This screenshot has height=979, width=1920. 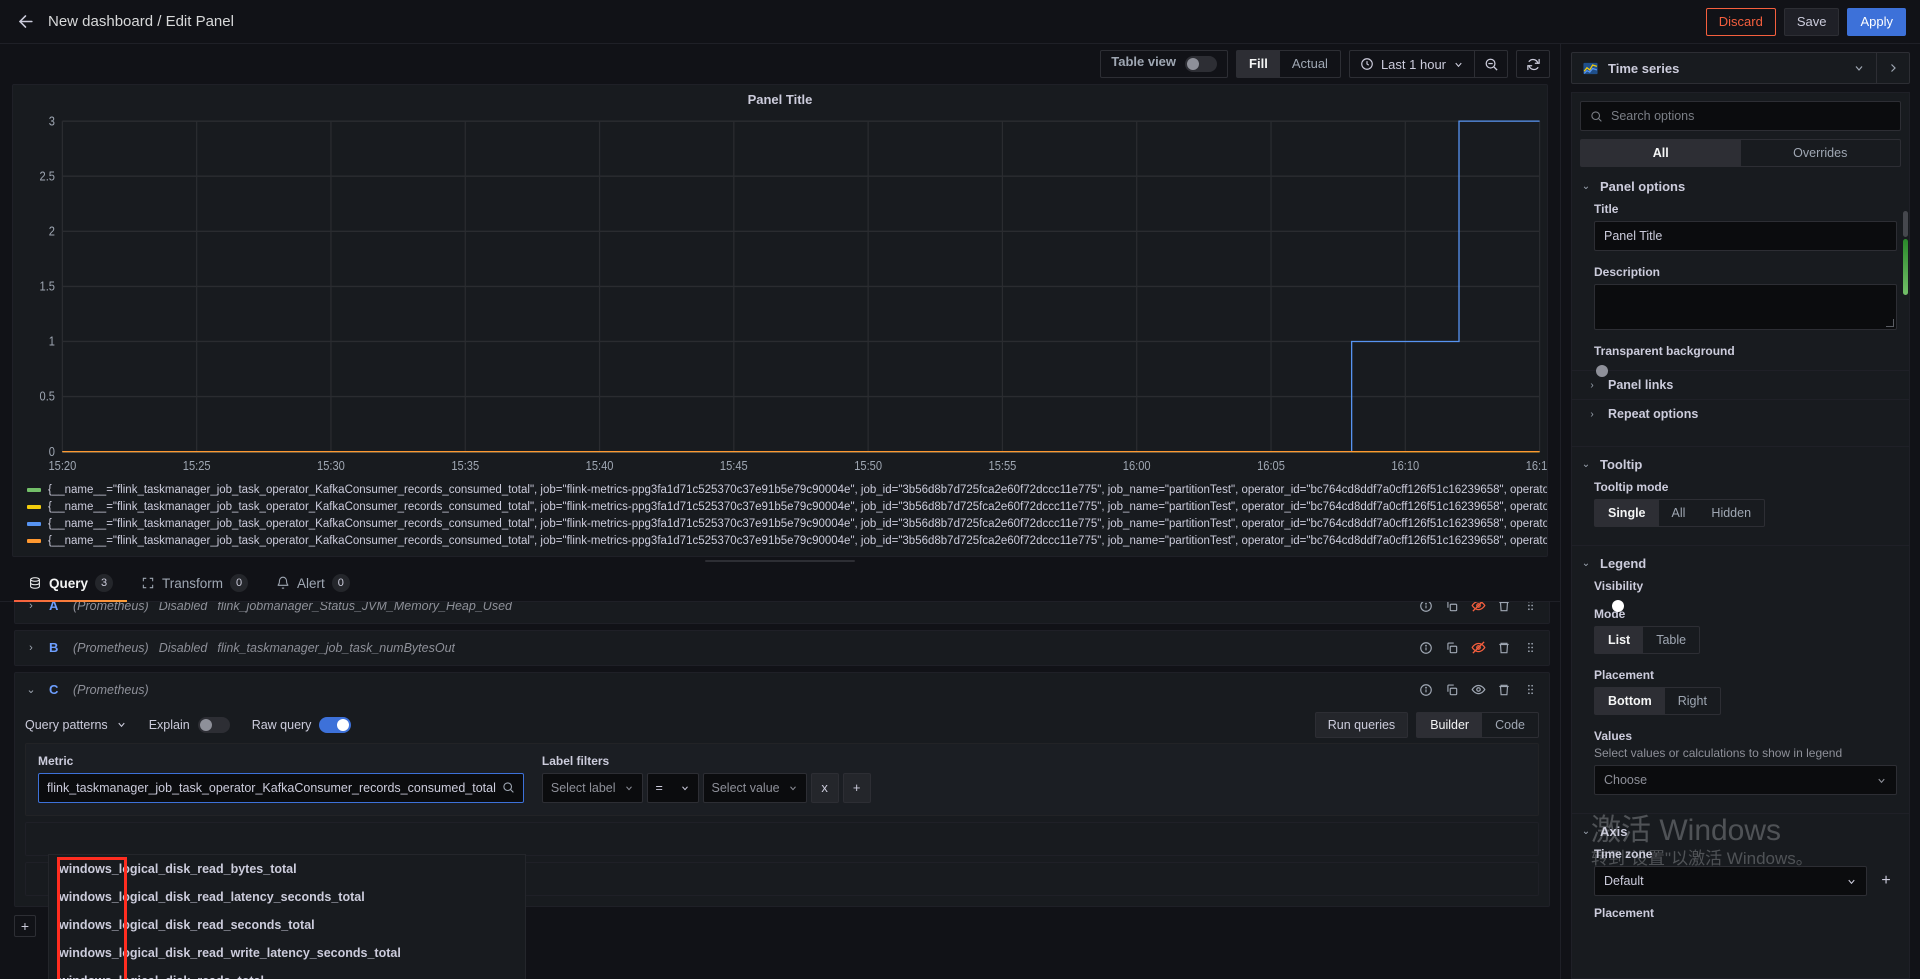 What do you see at coordinates (1491, 64) in the screenshot?
I see `zoom-out-button` at bounding box center [1491, 64].